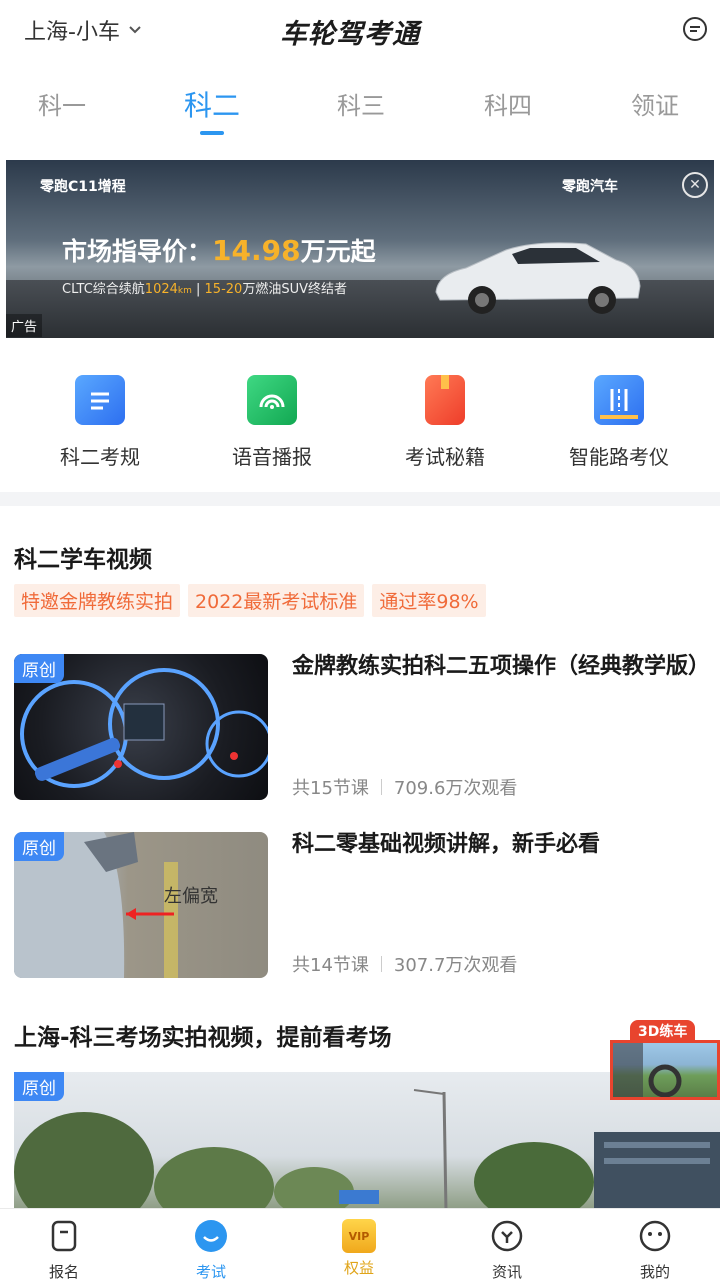 Image resolution: width=720 pixels, height=1280 pixels. I want to click on vip-badge: VIP, so click(359, 1236).